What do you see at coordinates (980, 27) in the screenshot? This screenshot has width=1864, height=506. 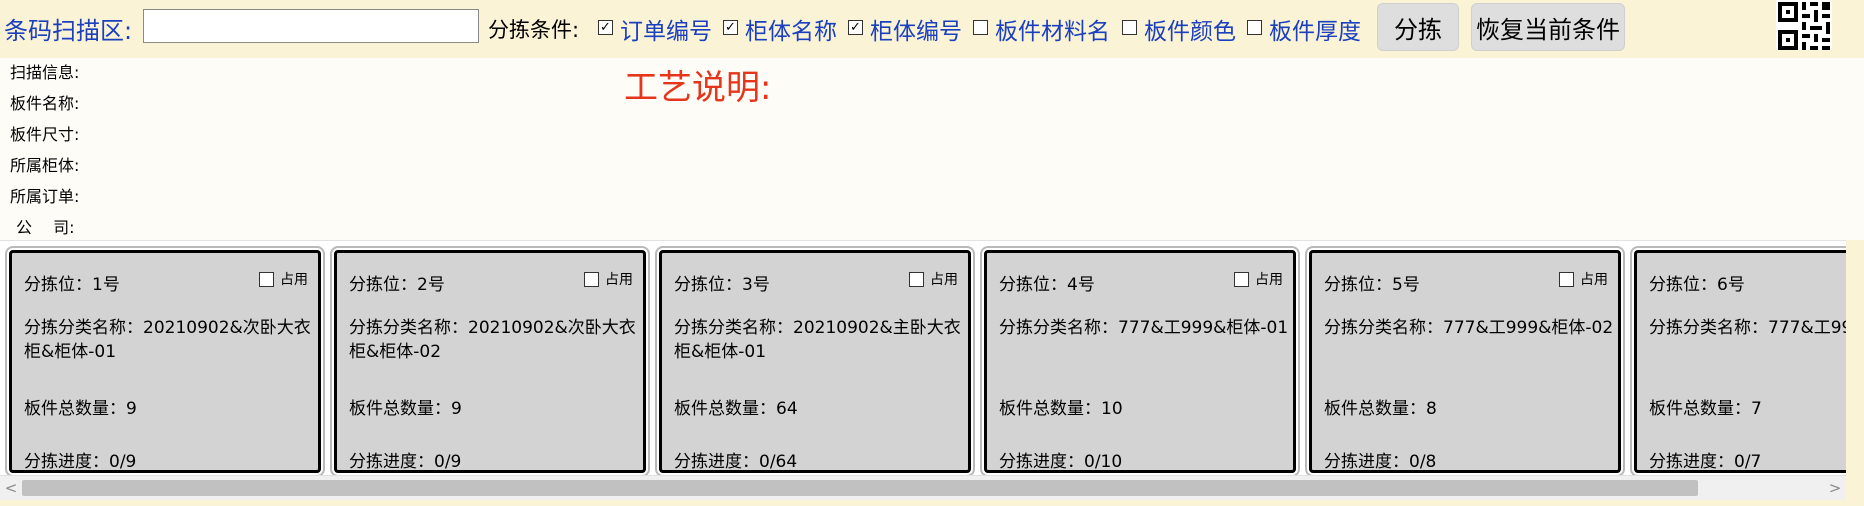 I see `panel-material-checkbox` at bounding box center [980, 27].